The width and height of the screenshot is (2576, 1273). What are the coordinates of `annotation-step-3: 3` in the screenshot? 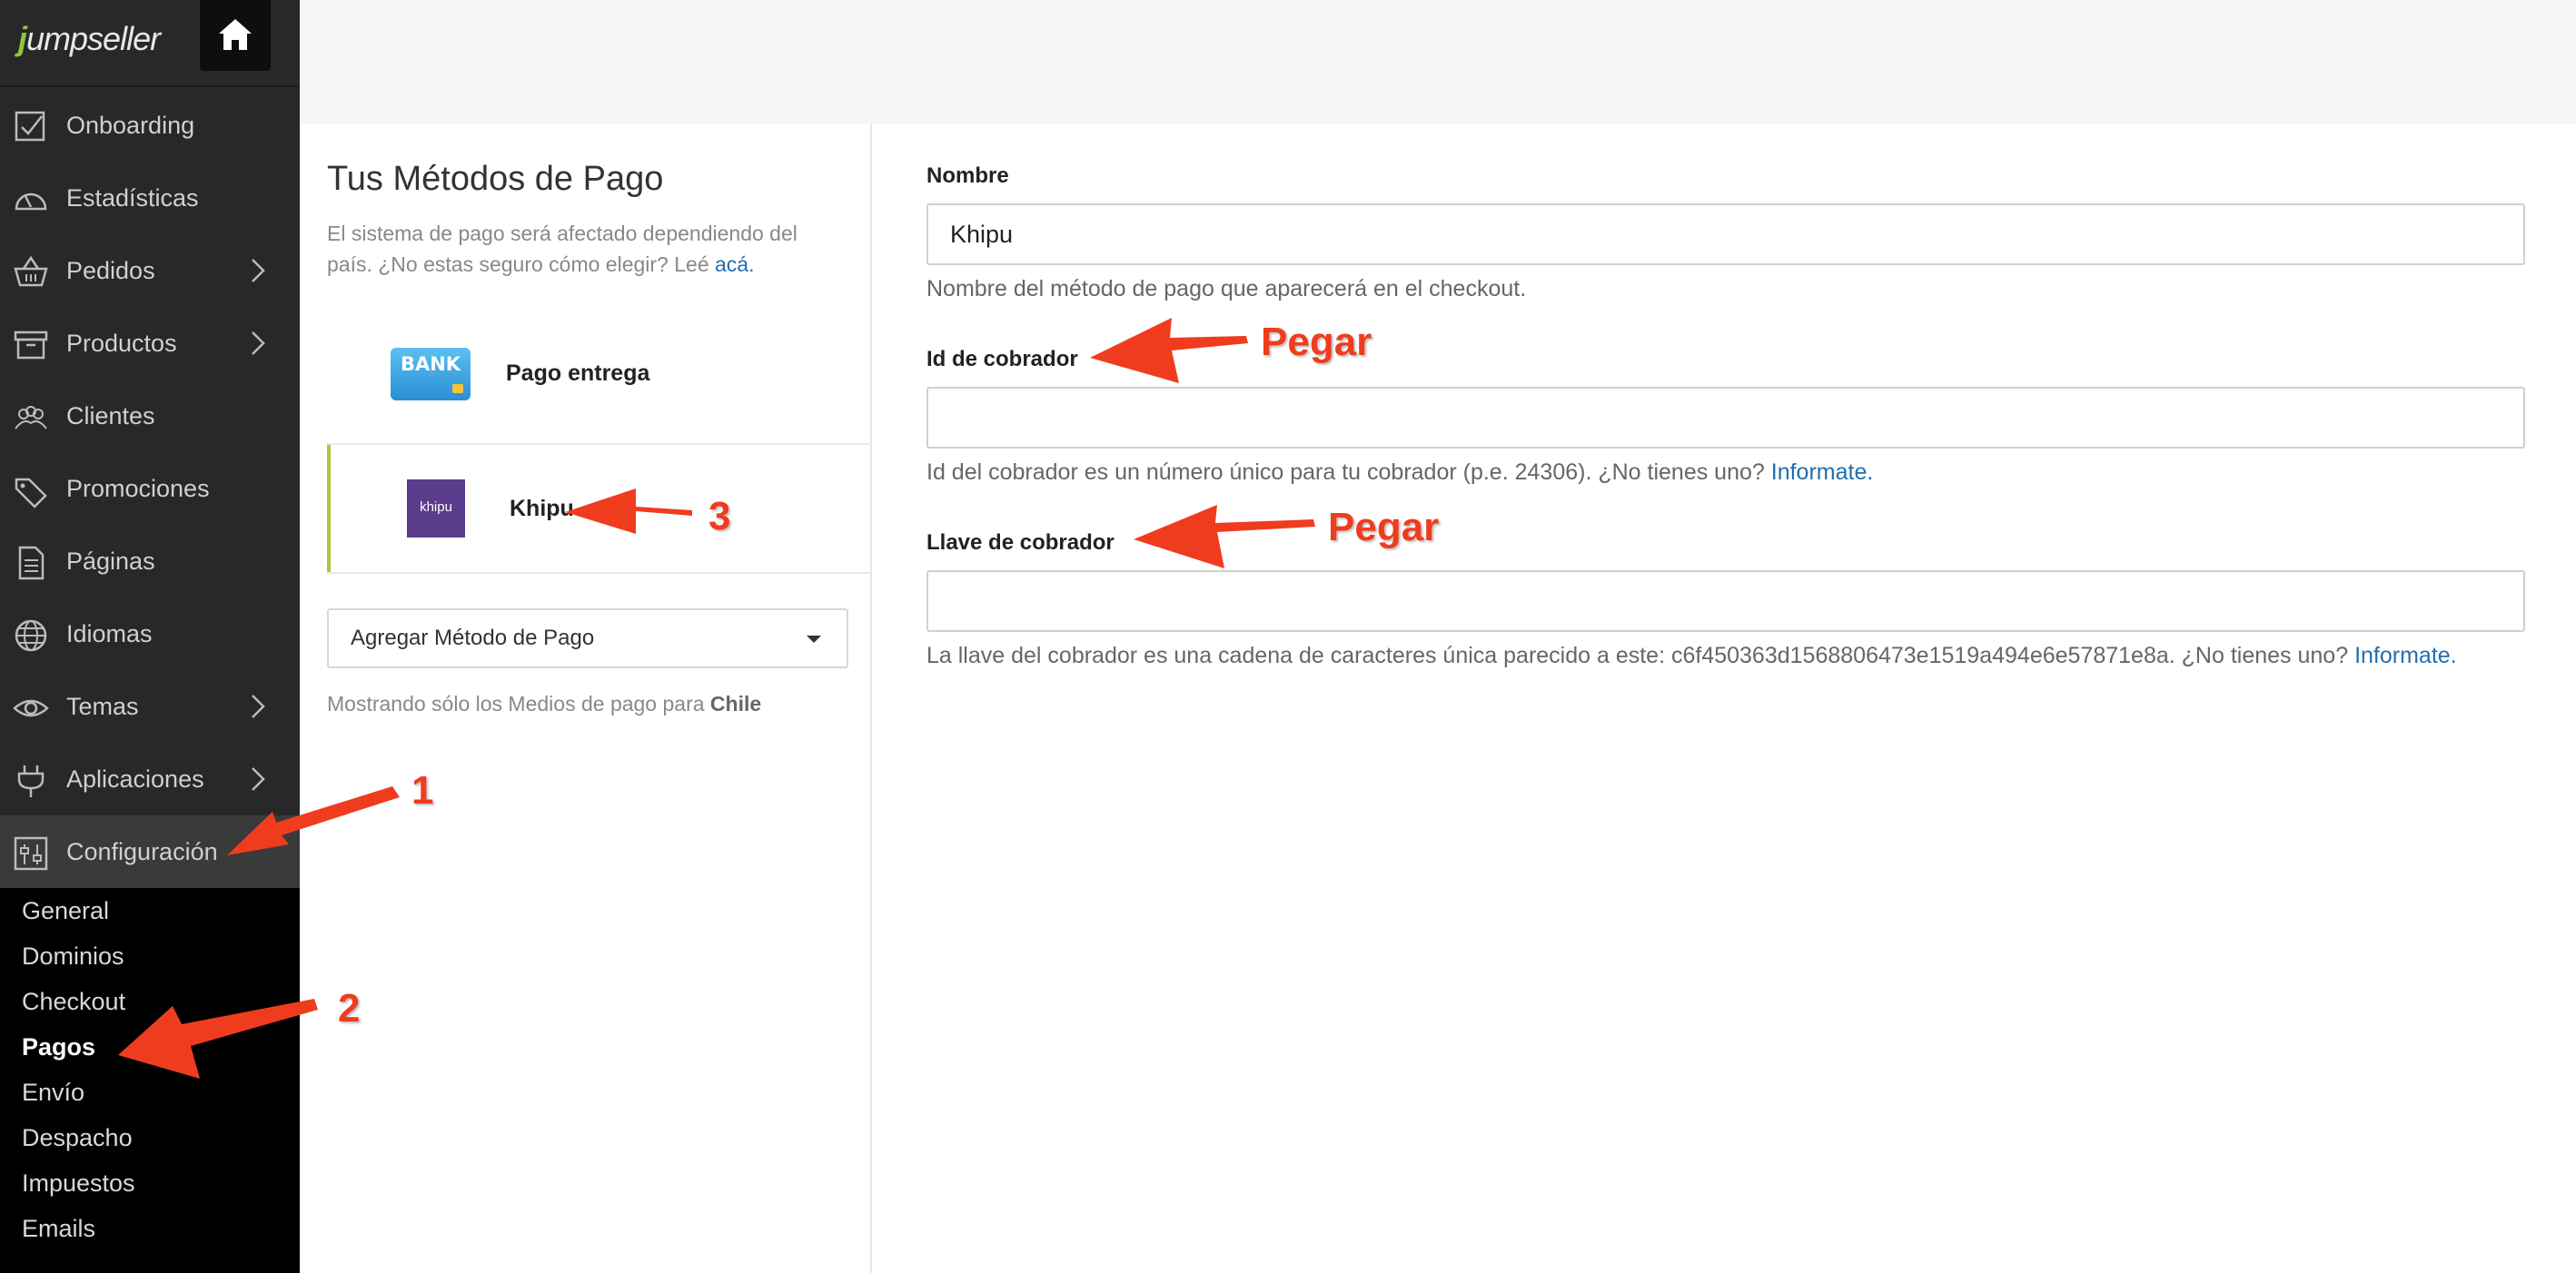 It's located at (719, 516).